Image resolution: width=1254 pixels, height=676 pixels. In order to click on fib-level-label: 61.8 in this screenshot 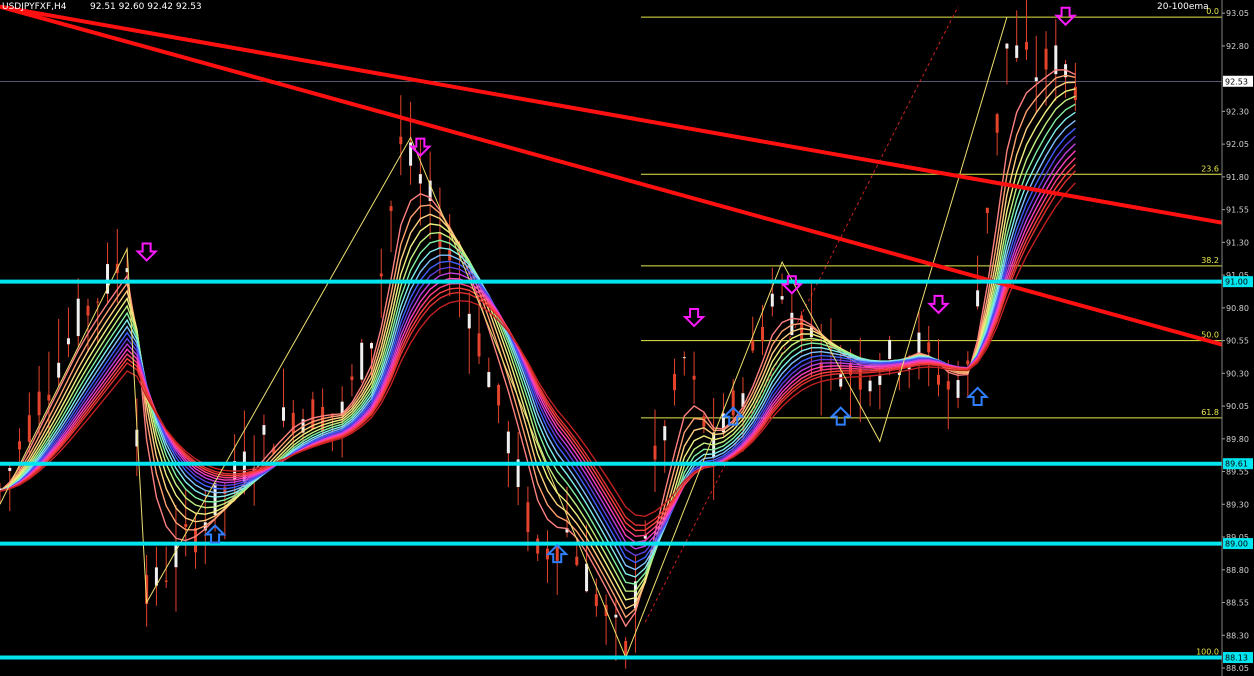, I will do `click(1210, 412)`.